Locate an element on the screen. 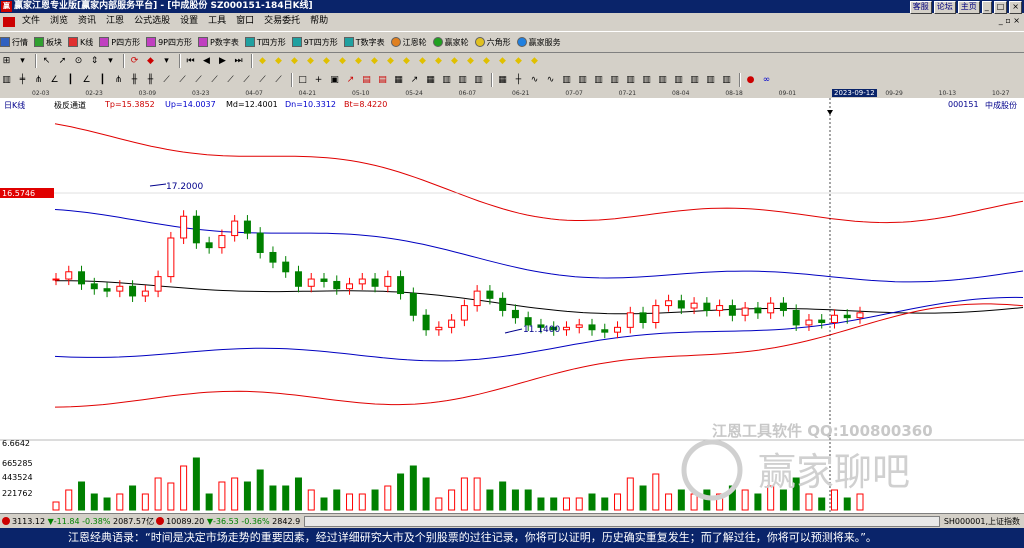  toolbar-9t-square: 9T四方形 is located at coordinates (314, 42).